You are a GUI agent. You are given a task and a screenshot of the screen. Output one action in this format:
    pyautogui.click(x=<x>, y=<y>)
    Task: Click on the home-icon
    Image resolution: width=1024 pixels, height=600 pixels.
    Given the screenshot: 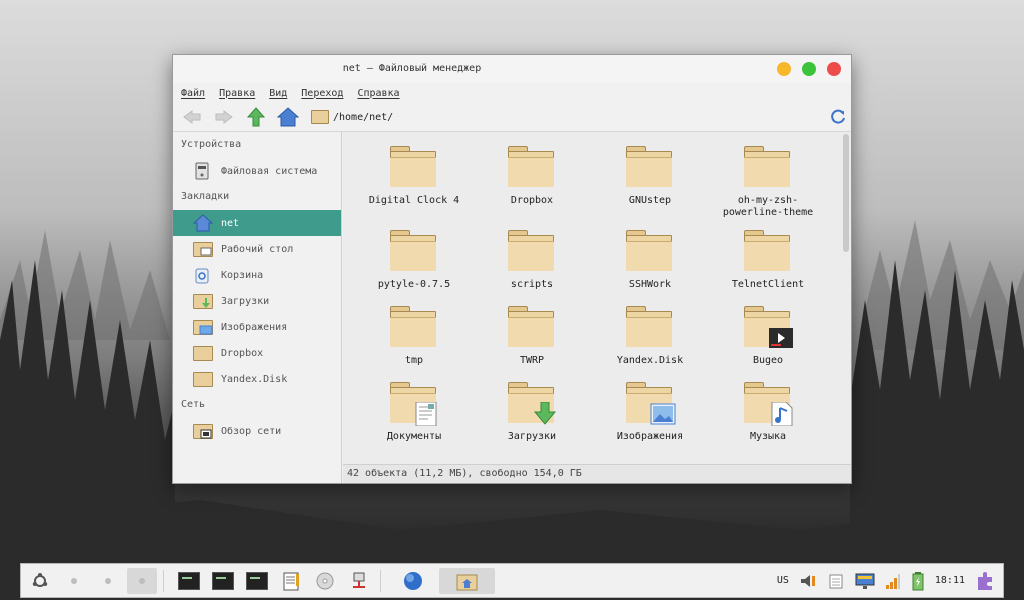 What is the action you would take?
    pyautogui.click(x=288, y=117)
    